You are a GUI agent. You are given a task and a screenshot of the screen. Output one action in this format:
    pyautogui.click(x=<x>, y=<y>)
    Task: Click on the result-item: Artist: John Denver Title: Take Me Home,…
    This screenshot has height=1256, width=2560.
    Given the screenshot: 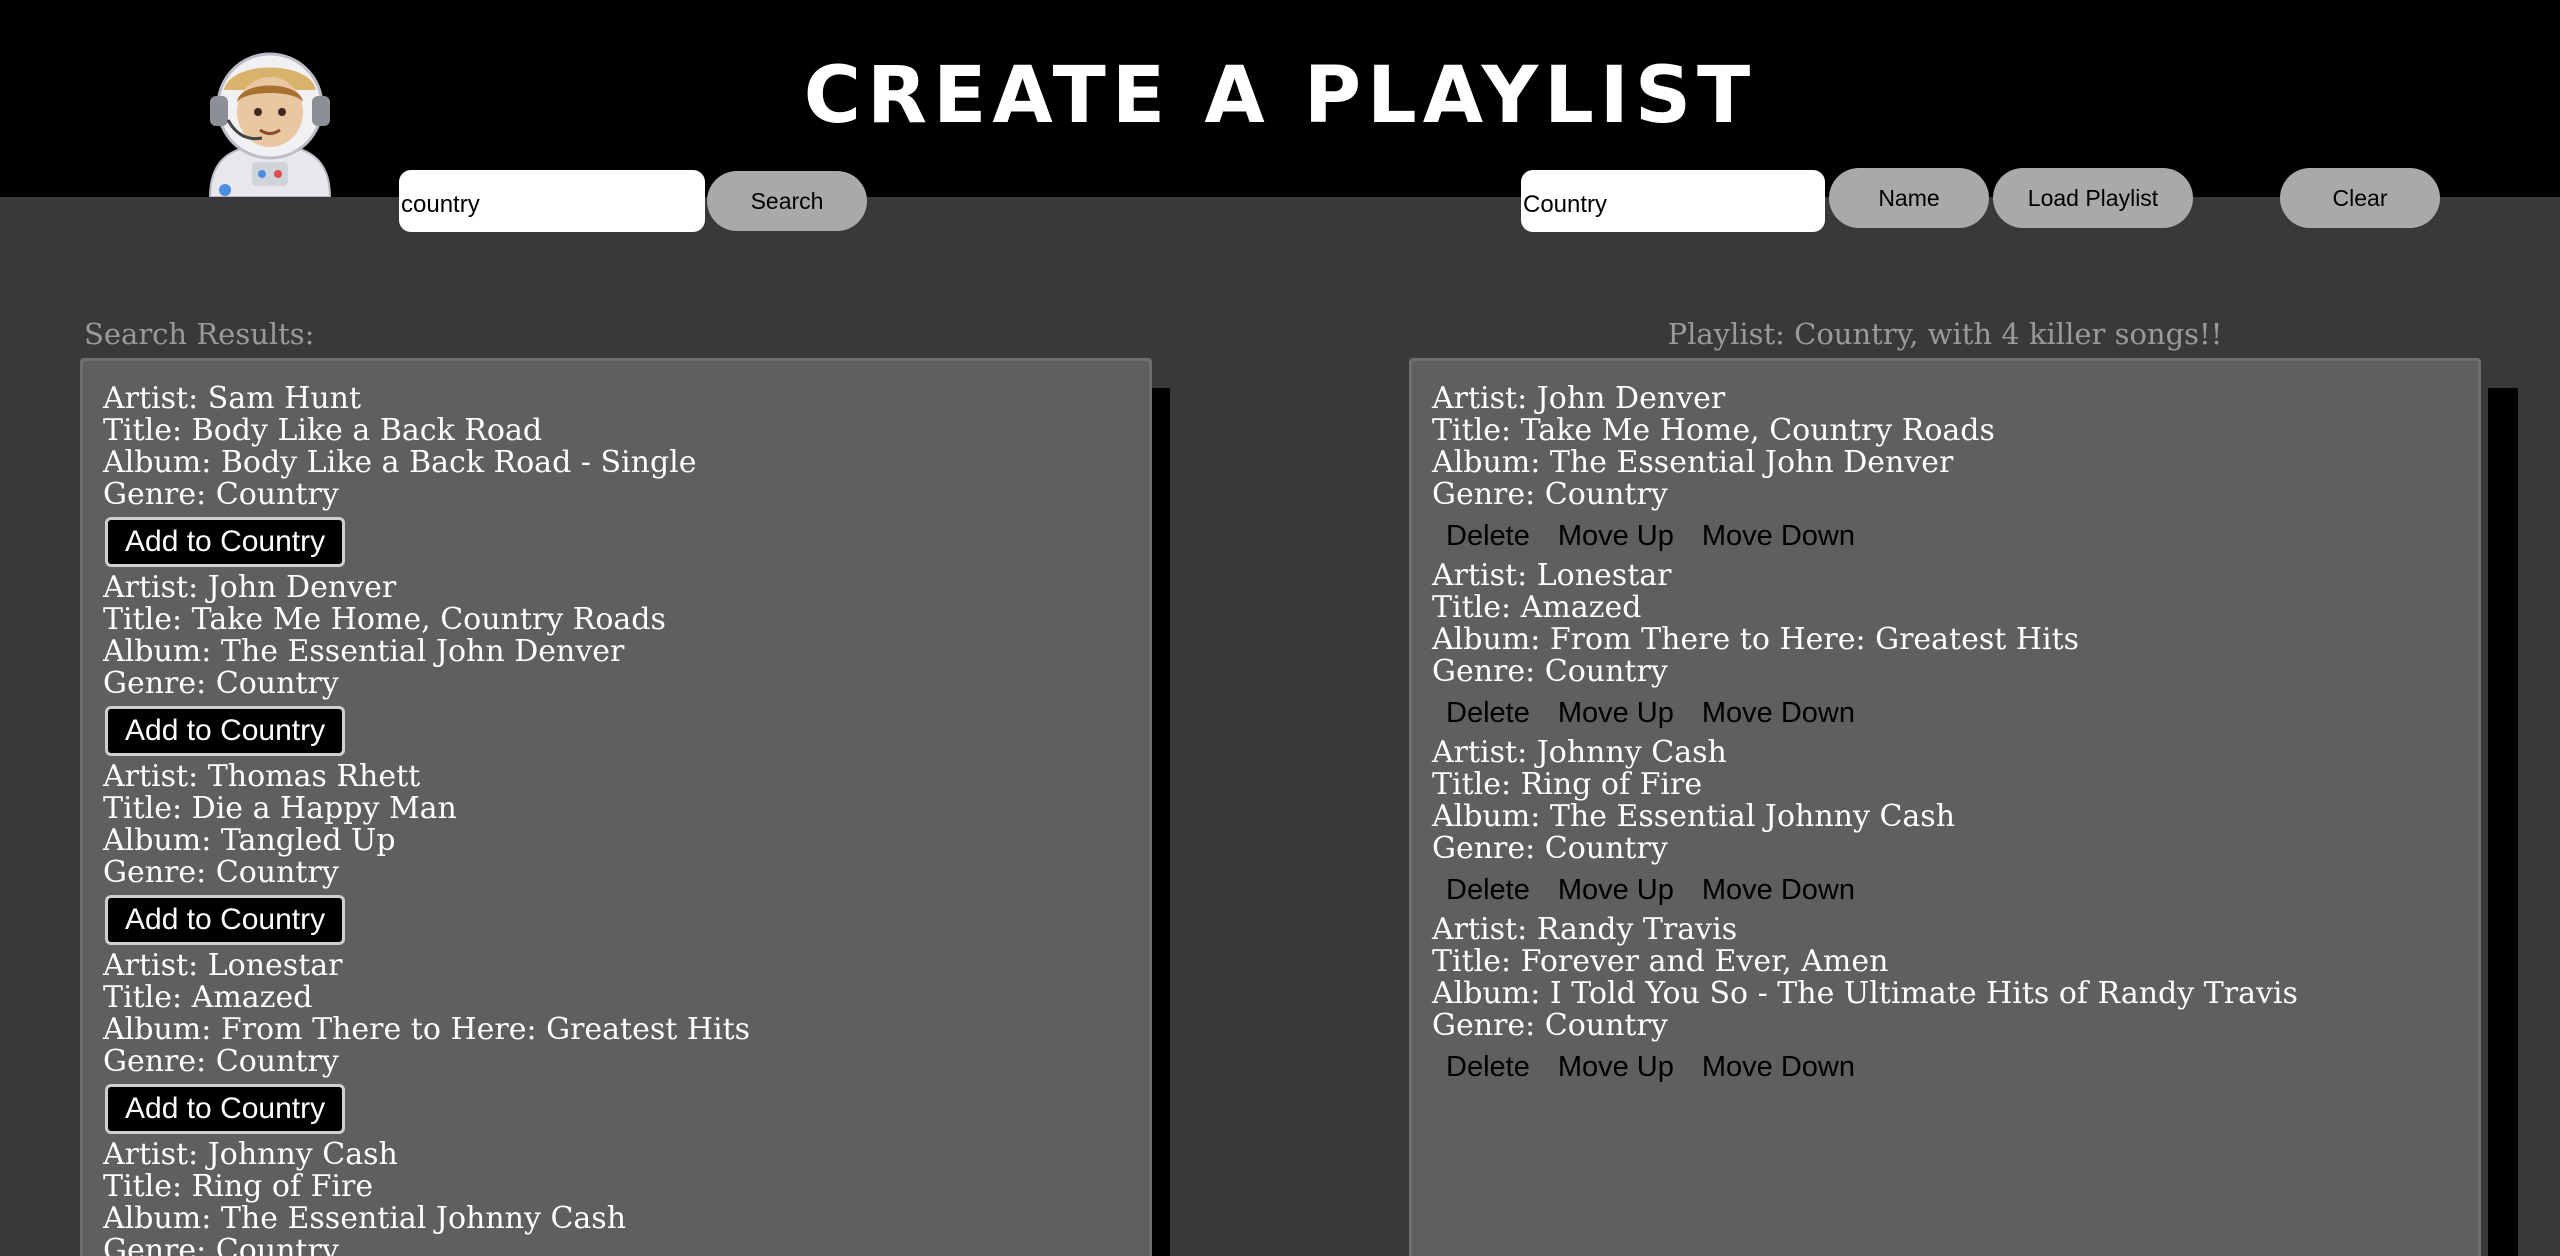 What is the action you would take?
    pyautogui.click(x=626, y=666)
    